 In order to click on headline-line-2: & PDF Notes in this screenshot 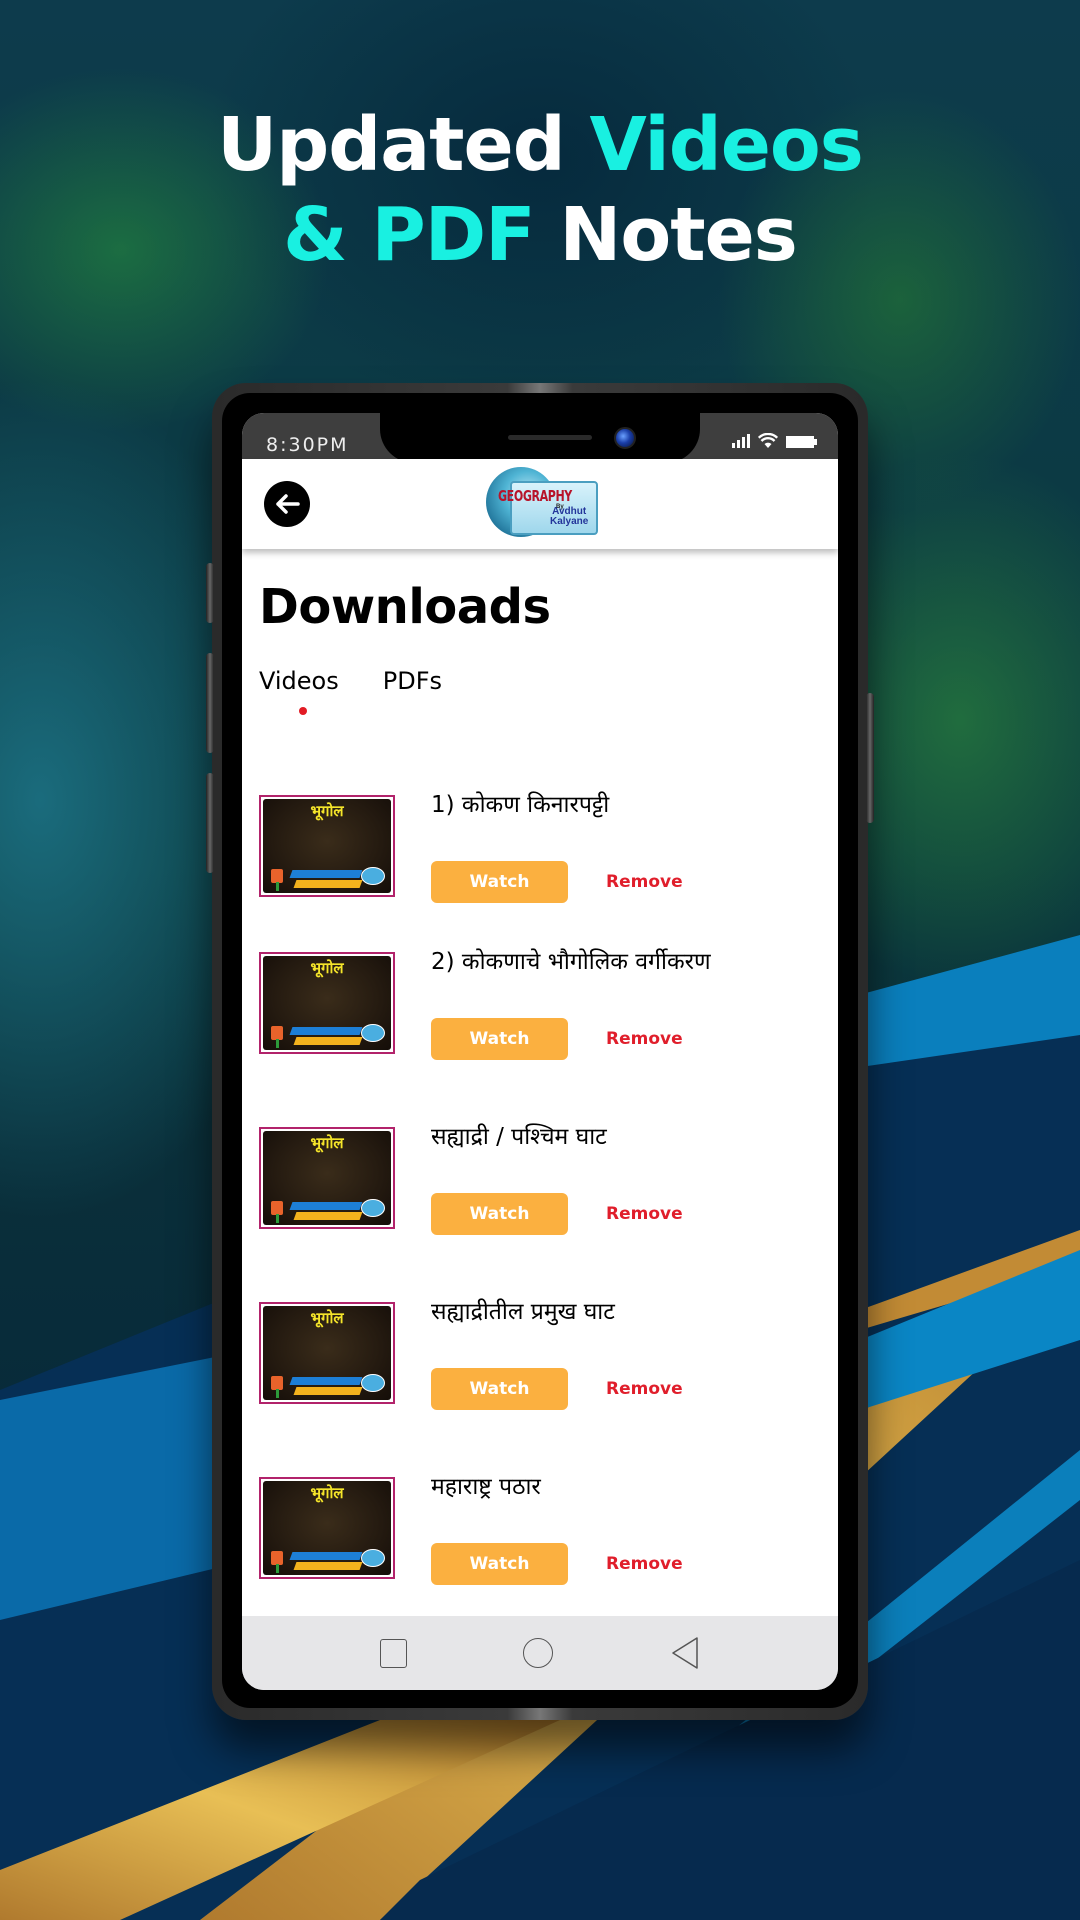, I will do `click(540, 235)`.